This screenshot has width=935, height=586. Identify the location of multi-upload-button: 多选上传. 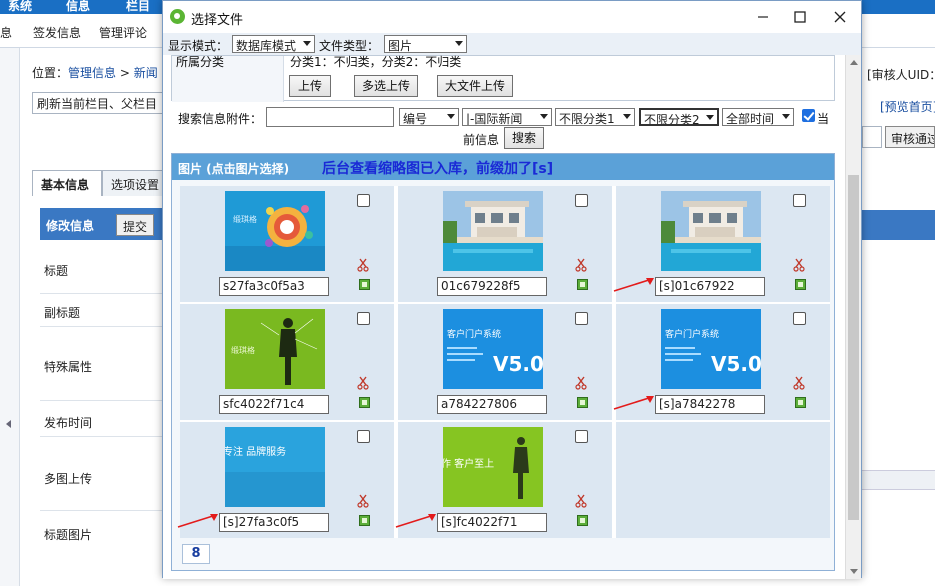
(386, 86).